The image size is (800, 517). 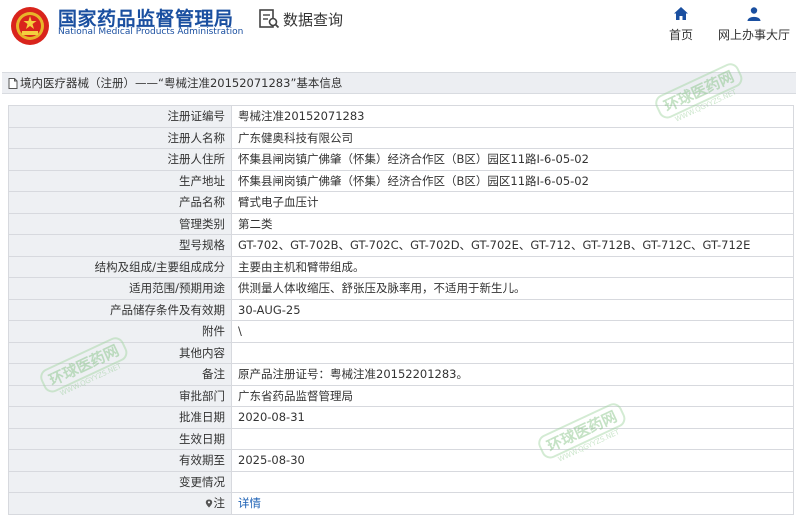 What do you see at coordinates (754, 24) in the screenshot?
I see `nav-online-hall: 网上办事大厅` at bounding box center [754, 24].